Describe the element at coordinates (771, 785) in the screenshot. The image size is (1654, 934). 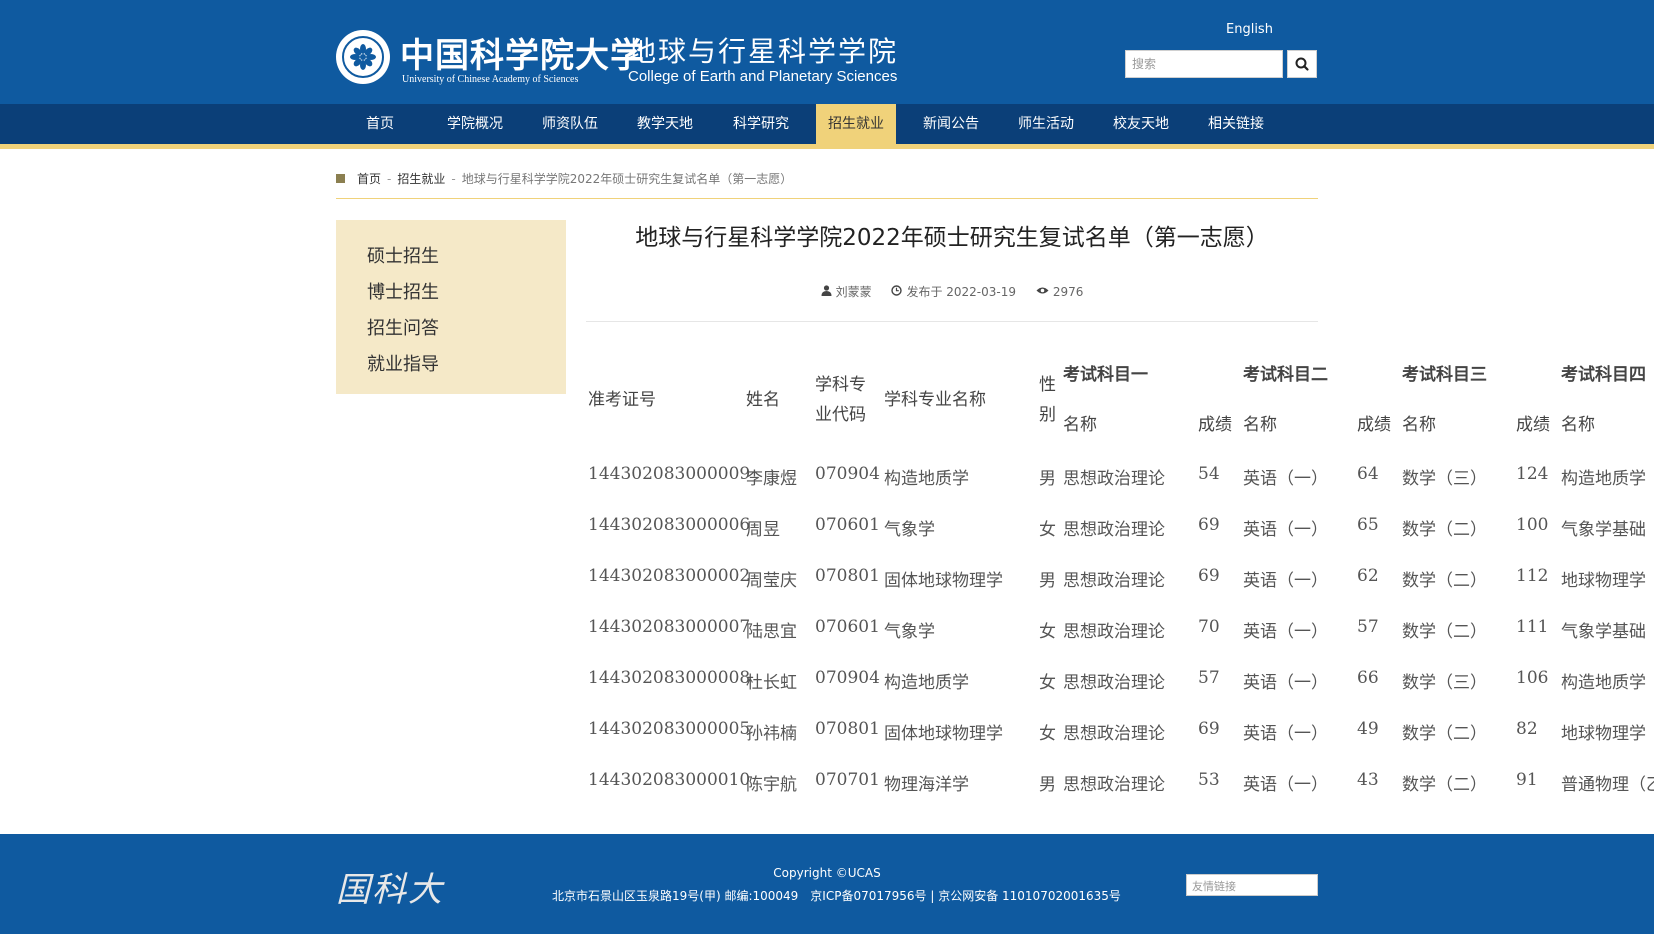
I see `cell-name: 陈宇航` at that location.